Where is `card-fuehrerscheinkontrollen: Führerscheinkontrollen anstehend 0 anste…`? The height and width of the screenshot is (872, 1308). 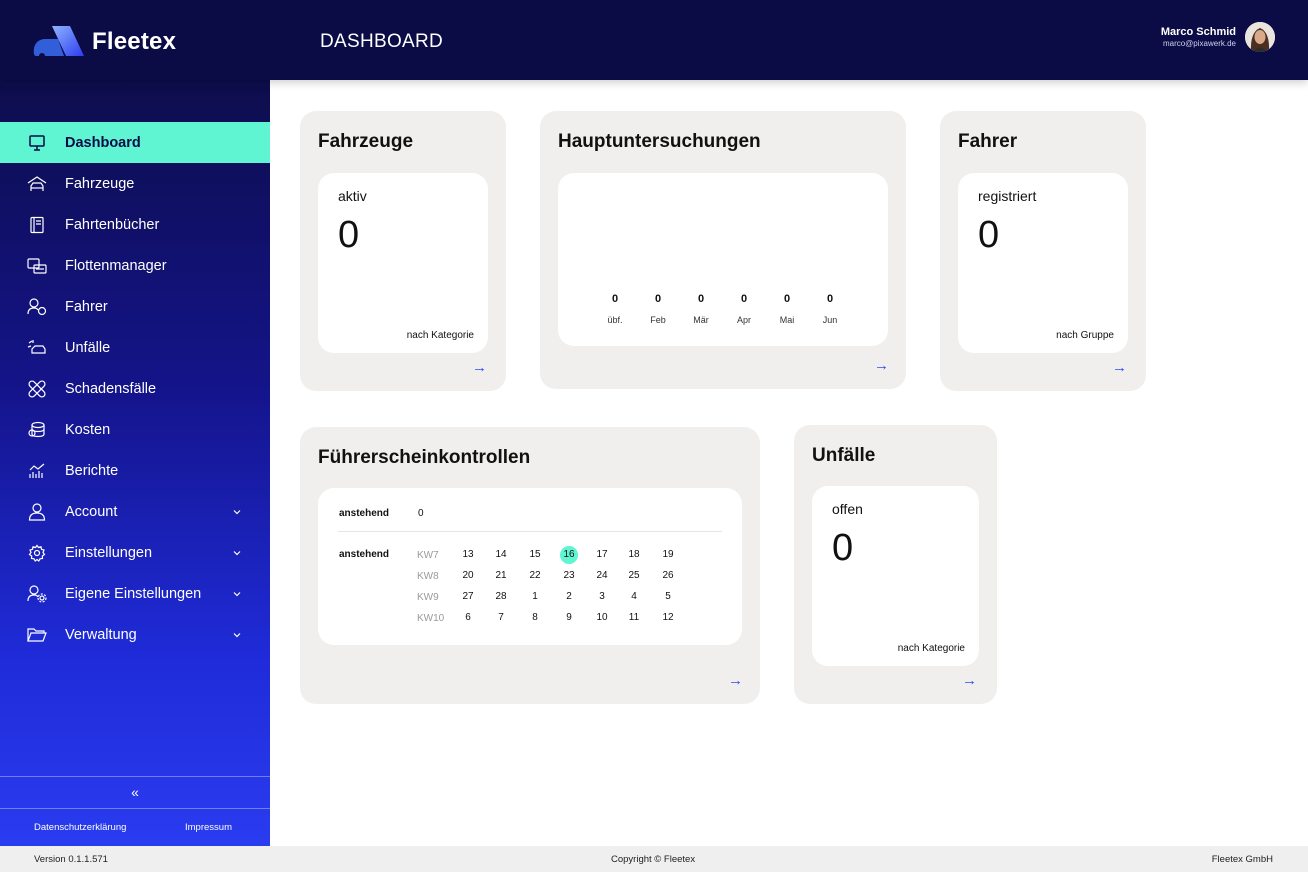 card-fuehrerscheinkontrollen: Führerscheinkontrollen anstehend 0 anste… is located at coordinates (530, 565).